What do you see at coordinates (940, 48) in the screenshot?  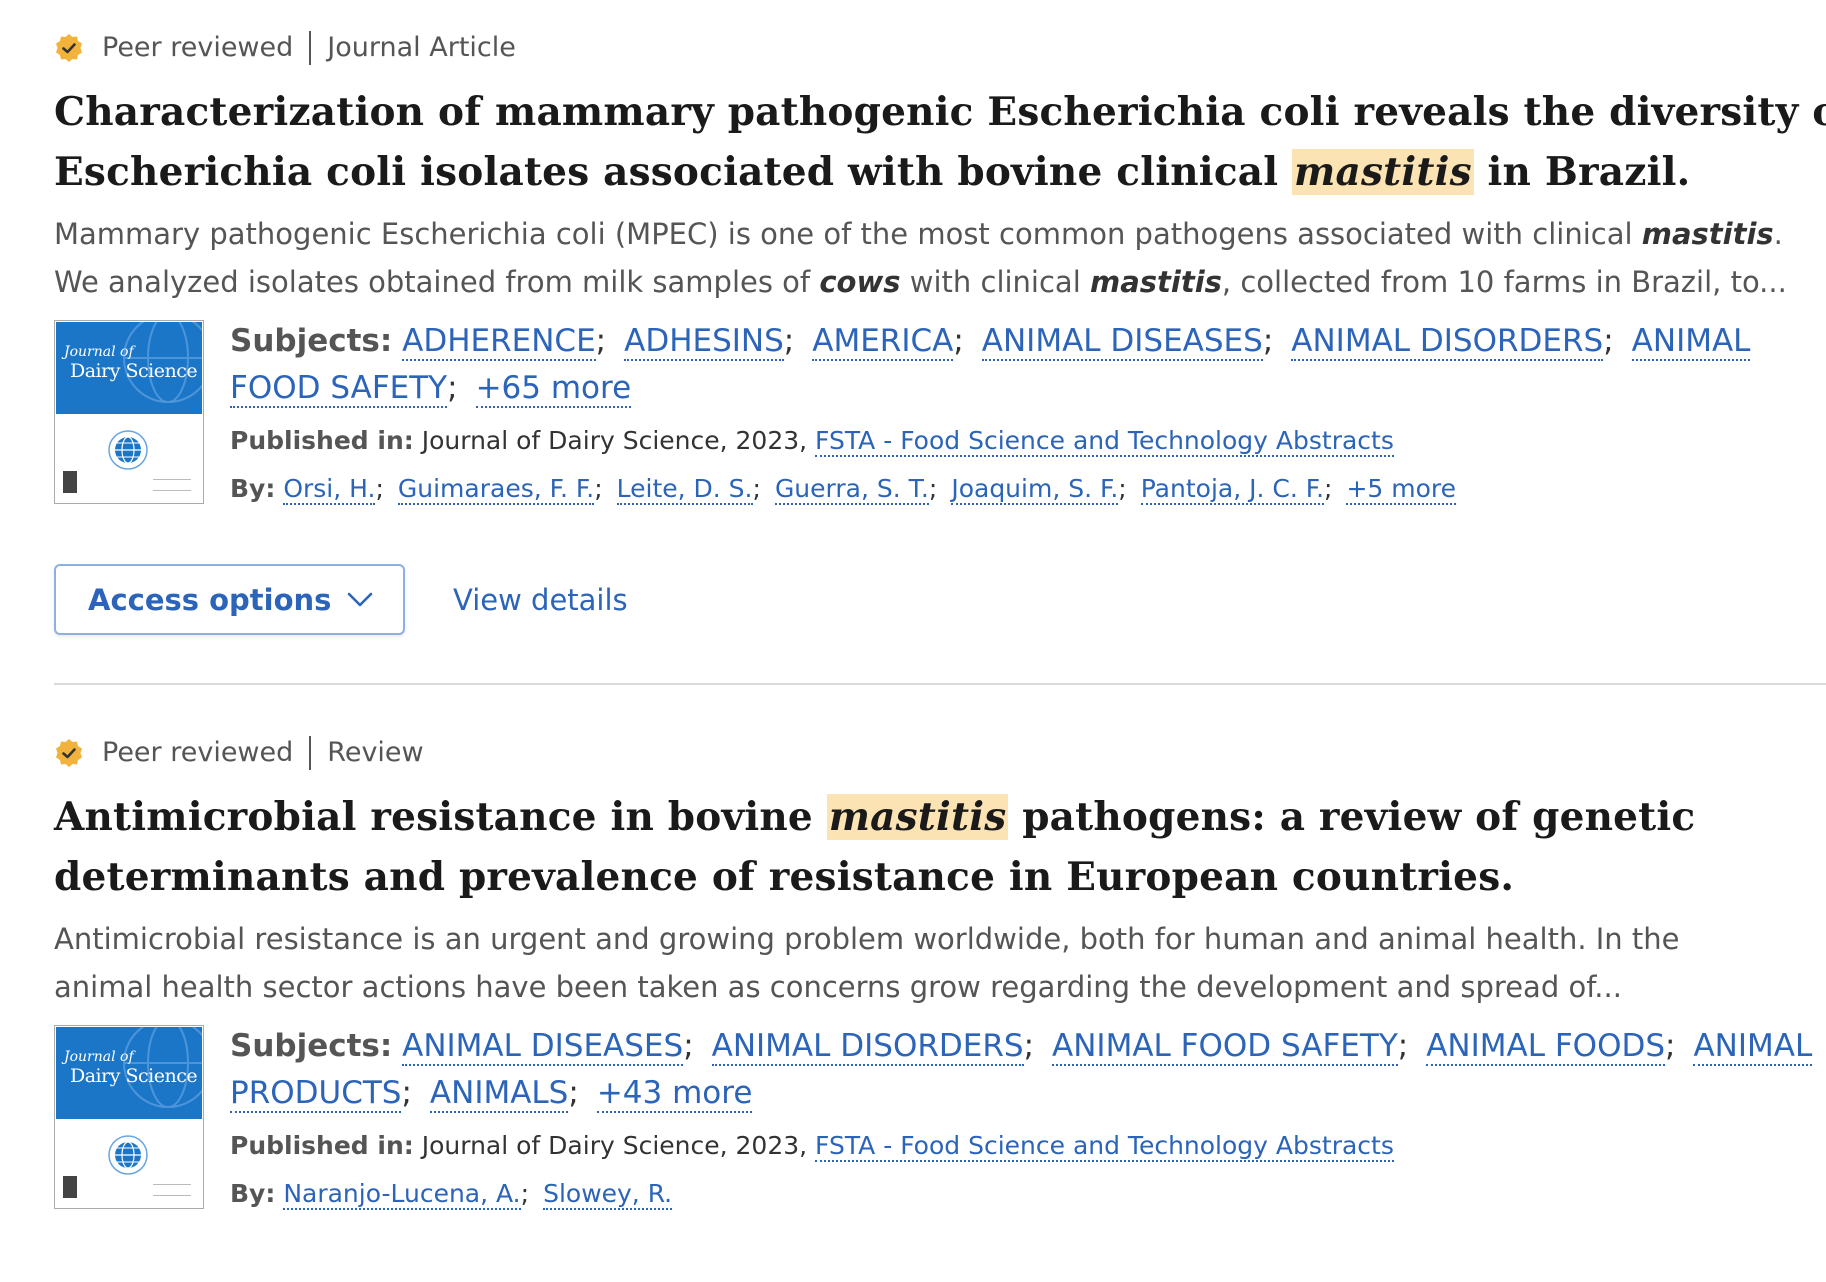 I see `result-meta: Peer reviewed Journal Article` at bounding box center [940, 48].